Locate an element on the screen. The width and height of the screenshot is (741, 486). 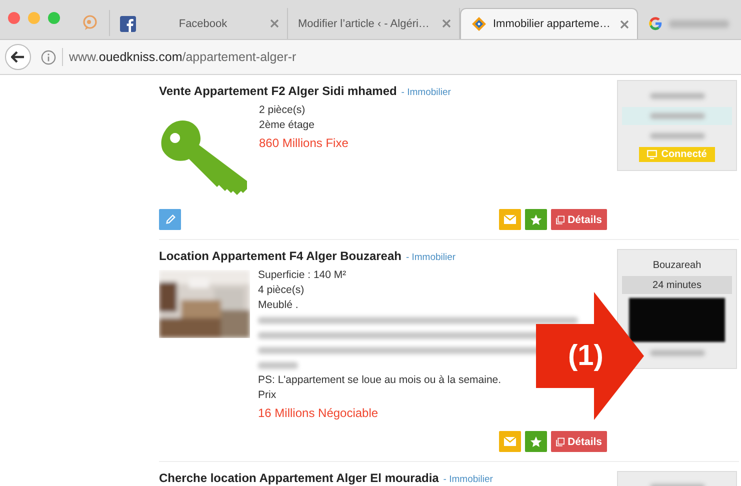
price: 16 Millions Négociable is located at coordinates (319, 413).